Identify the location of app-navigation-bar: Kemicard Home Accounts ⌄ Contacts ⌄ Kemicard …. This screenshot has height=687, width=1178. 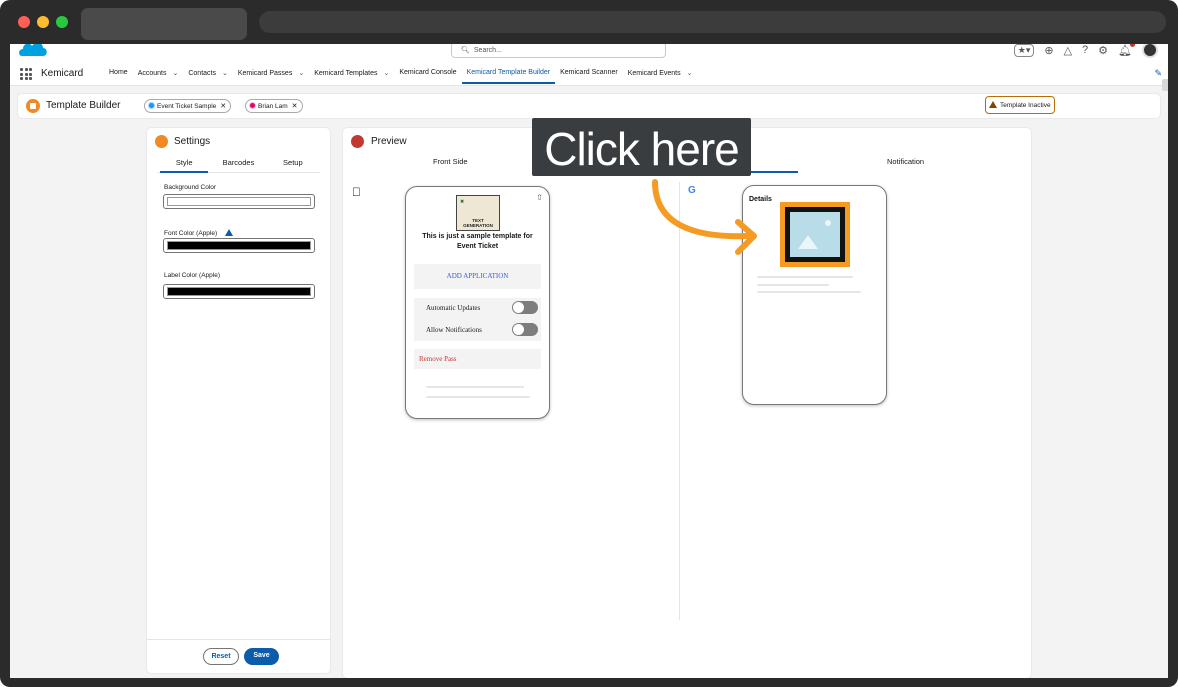
(589, 75).